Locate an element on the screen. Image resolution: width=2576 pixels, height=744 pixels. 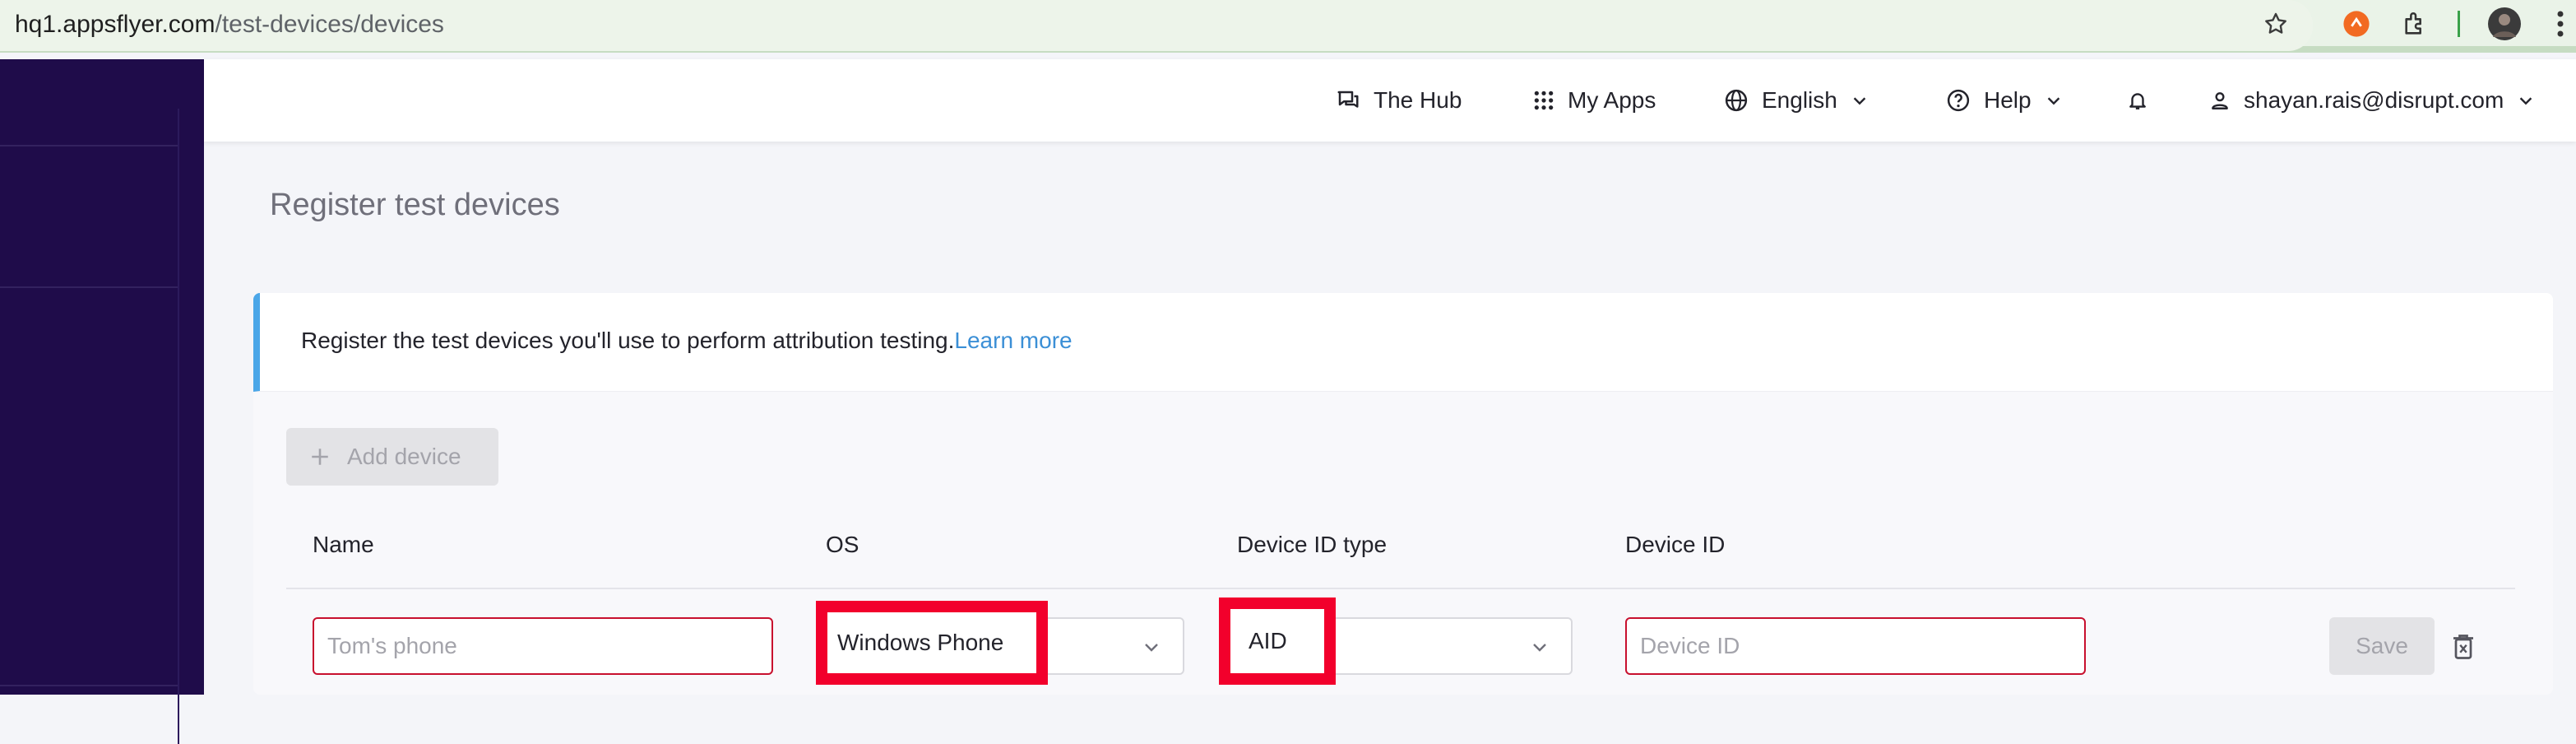
column-header-device-id: Device ID is located at coordinates (1676, 544).